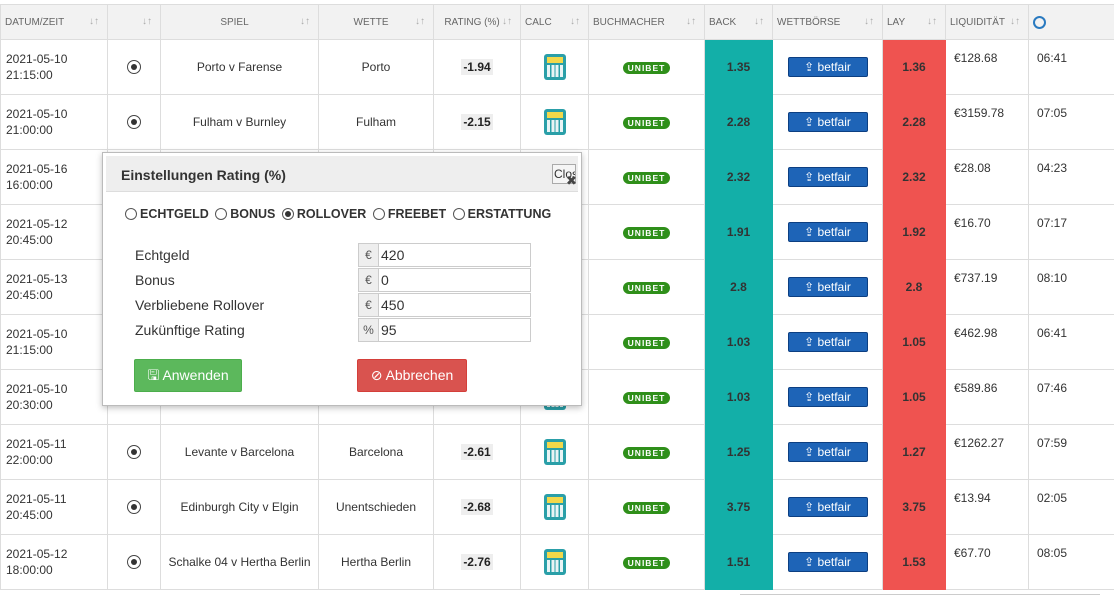 This screenshot has width=1114, height=601. Describe the element at coordinates (987, 22) in the screenshot. I see `col-header-liquiditaet: LIQUIDITÄT ↓↑` at that location.